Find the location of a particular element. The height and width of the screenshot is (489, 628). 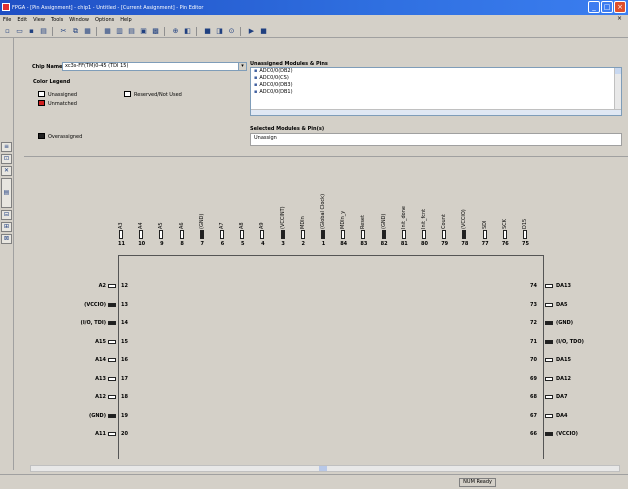

canvas-hscrollbar is located at coordinates (325, 468).